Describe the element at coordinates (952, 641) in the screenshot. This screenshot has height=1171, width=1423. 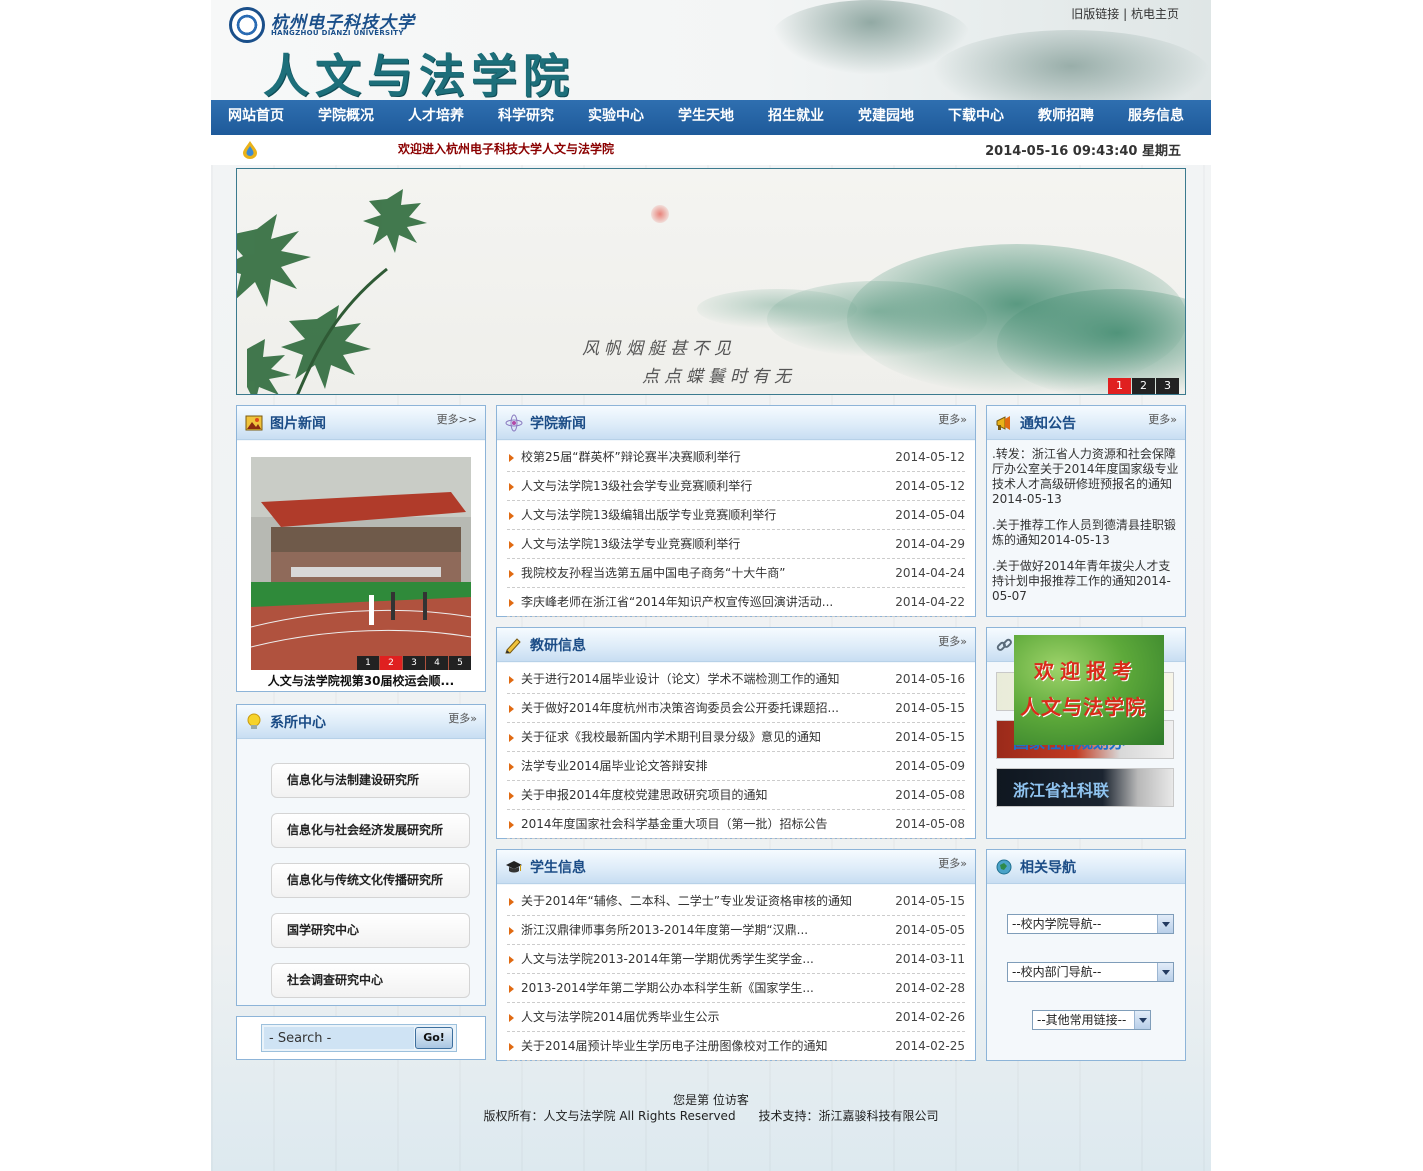
I see `research-info-more-link: 更多»` at that location.